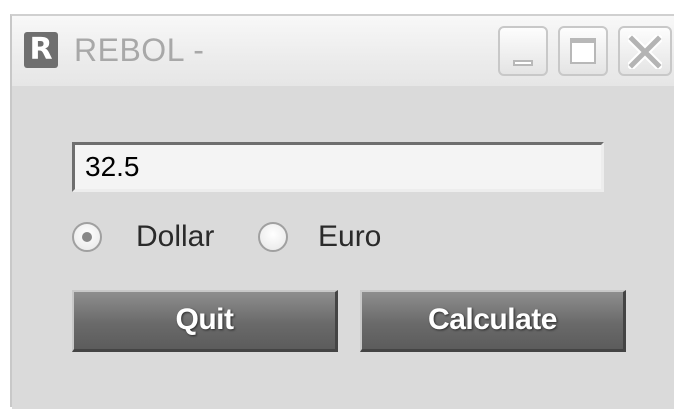 The height and width of the screenshot is (409, 675). Describe the element at coordinates (338, 167) in the screenshot. I see `amount-input` at that location.